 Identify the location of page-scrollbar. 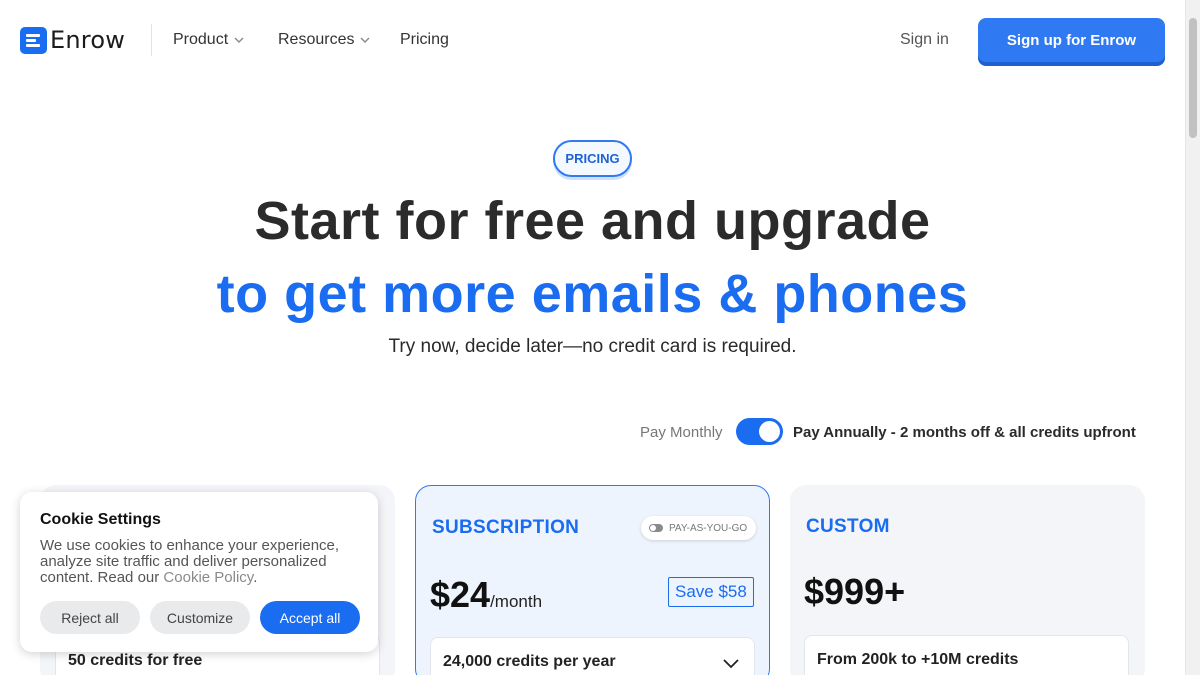
(1192, 337).